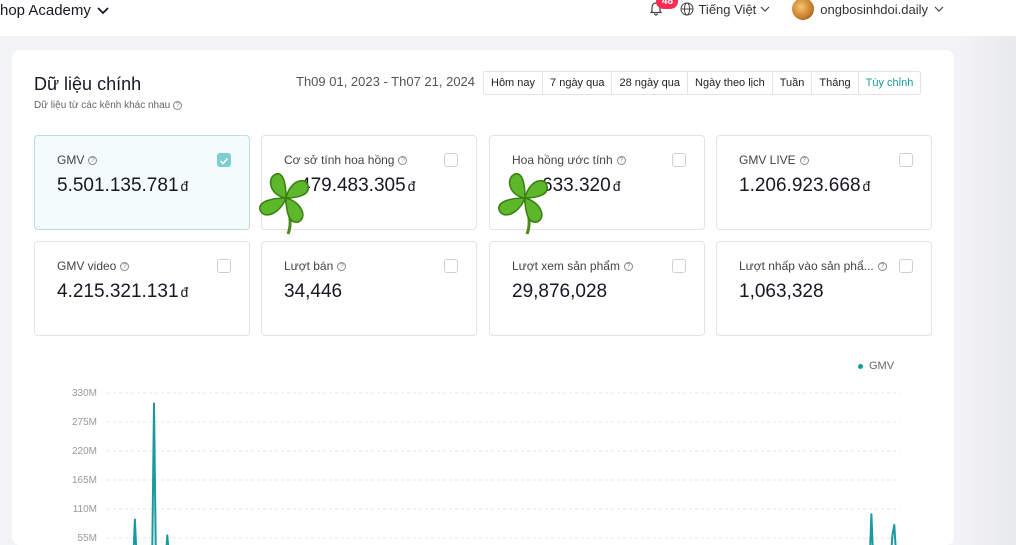  Describe the element at coordinates (874, 9) in the screenshot. I see `username: ongbosinhdoi.daily` at that location.